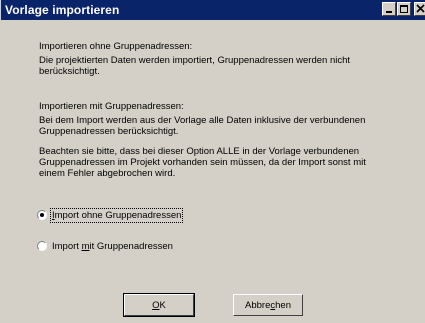  Describe the element at coordinates (116, 46) in the screenshot. I see `without-groups-heading: Importieren ohne Gruppenadressen:` at that location.